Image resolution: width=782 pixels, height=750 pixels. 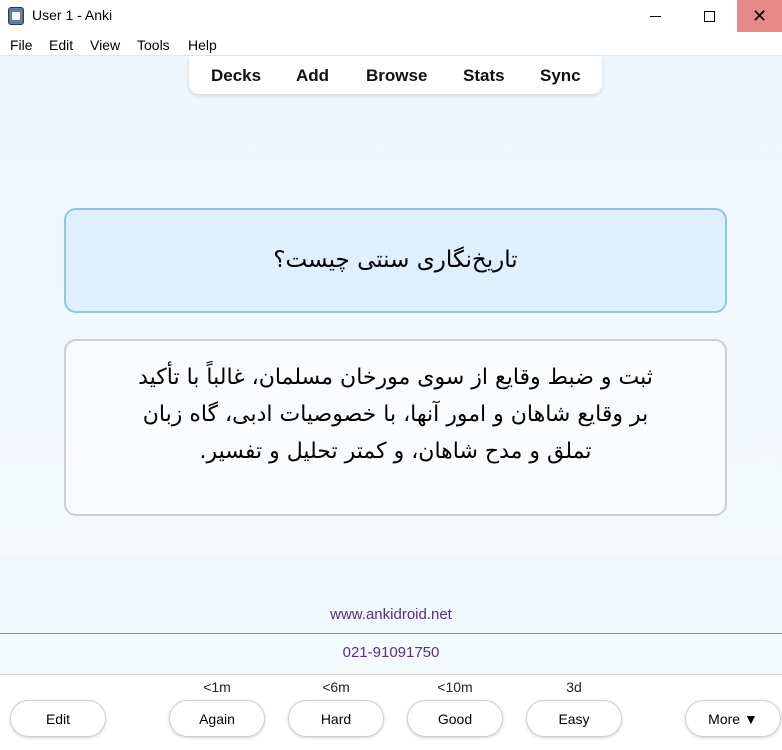 I want to click on maximize-button, so click(x=709, y=16).